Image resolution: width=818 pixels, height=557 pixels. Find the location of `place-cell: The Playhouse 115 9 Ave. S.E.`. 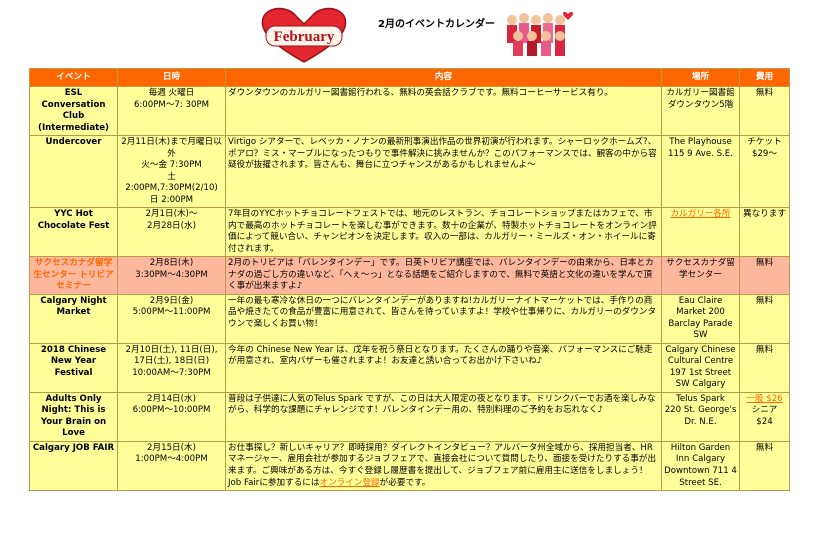

place-cell: The Playhouse 115 9 Ave. S.E. is located at coordinates (700, 172).